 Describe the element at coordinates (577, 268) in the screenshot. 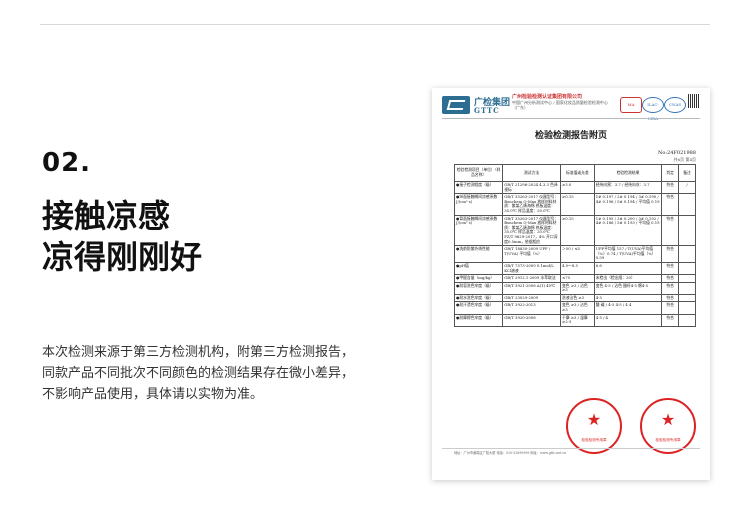

I see `table-cell-std: 4.0～8.5` at that location.